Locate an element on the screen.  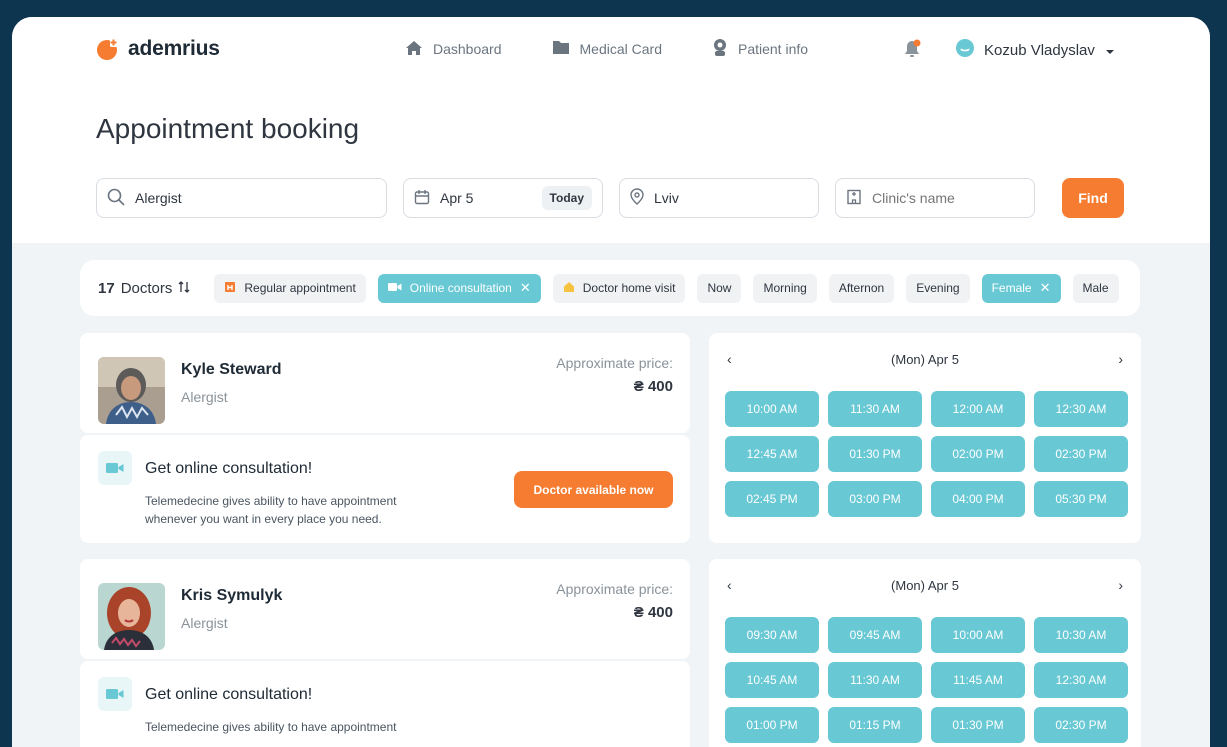
filter-regular-appointment: Regular appointment is located at coordinates (290, 288).